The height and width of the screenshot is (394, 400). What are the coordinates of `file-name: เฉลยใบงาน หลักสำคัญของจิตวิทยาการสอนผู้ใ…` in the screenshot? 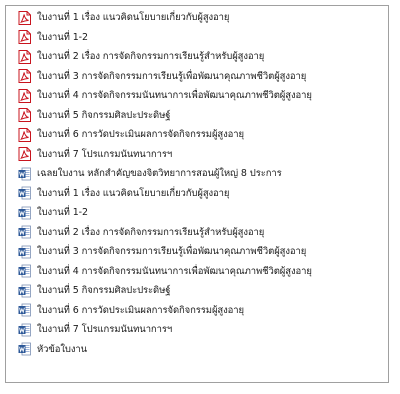 It's located at (159, 173).